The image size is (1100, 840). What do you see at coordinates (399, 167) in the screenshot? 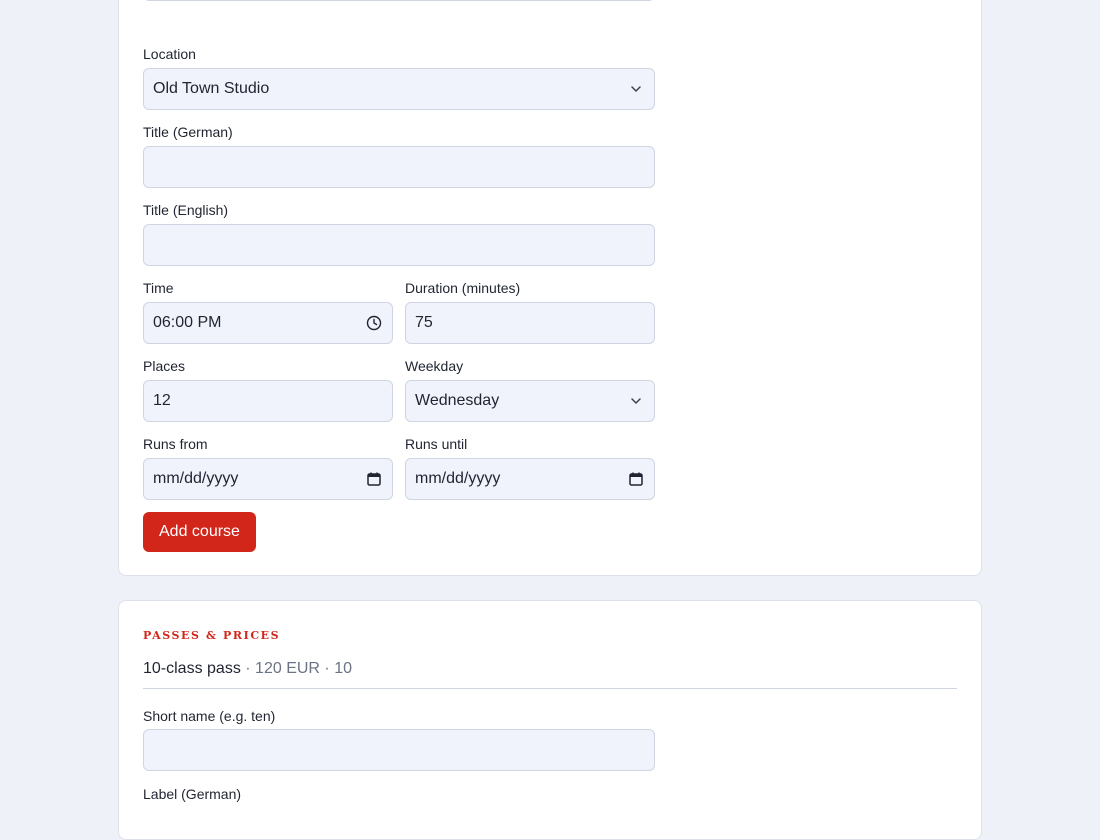
I see `title-german-input` at bounding box center [399, 167].